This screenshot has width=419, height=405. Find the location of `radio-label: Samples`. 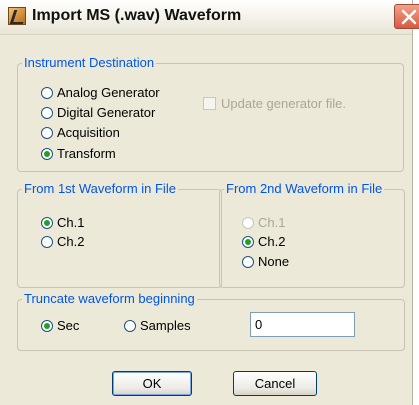

radio-label: Samples is located at coordinates (165, 325).